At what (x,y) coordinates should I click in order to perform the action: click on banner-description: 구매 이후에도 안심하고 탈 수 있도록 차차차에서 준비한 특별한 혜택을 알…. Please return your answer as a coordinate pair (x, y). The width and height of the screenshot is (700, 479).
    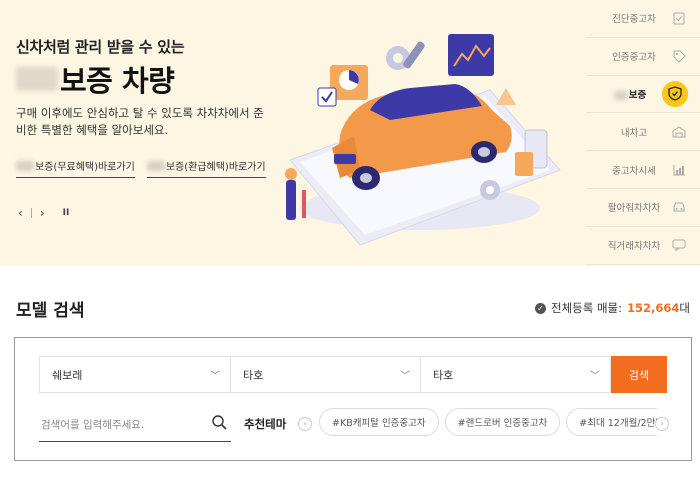
    Looking at the image, I should click on (140, 121).